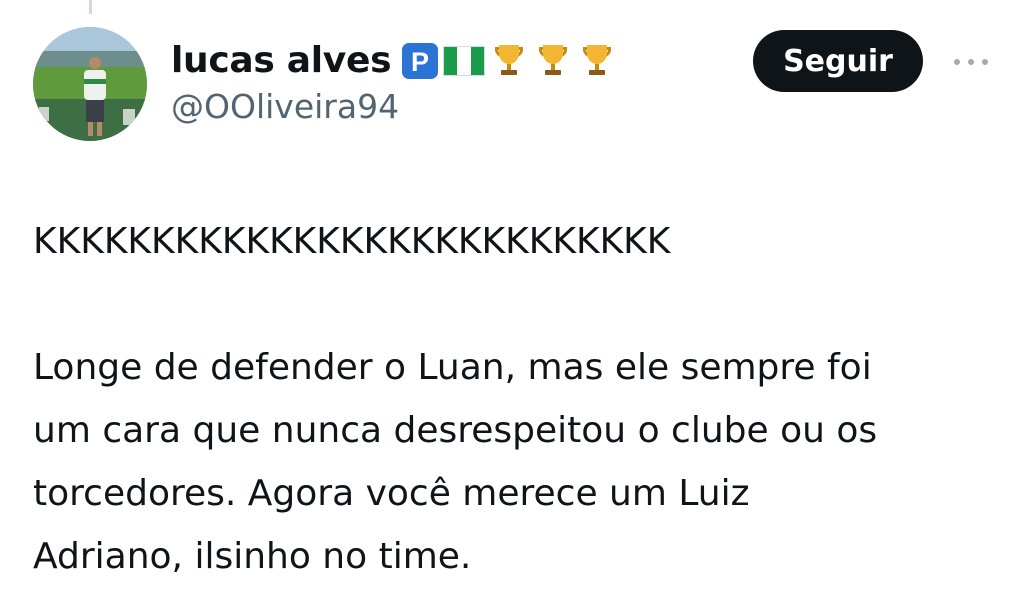  I want to click on author-display-name: lucas alves, so click(281, 61).